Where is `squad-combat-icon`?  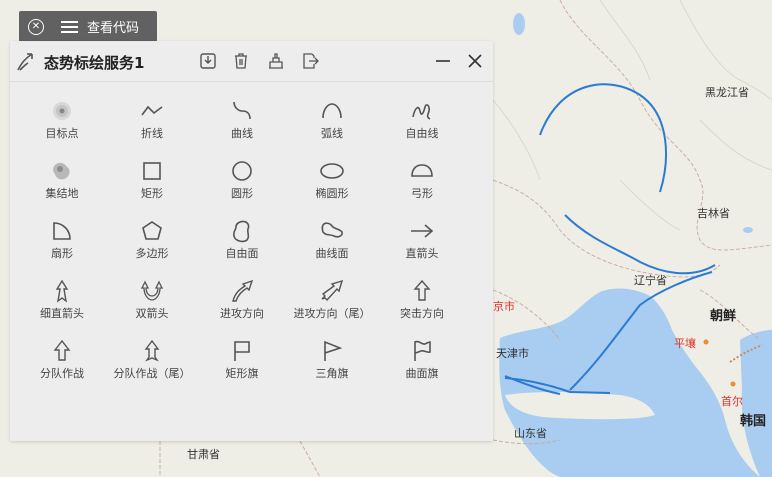
squad-combat-icon is located at coordinates (62, 350).